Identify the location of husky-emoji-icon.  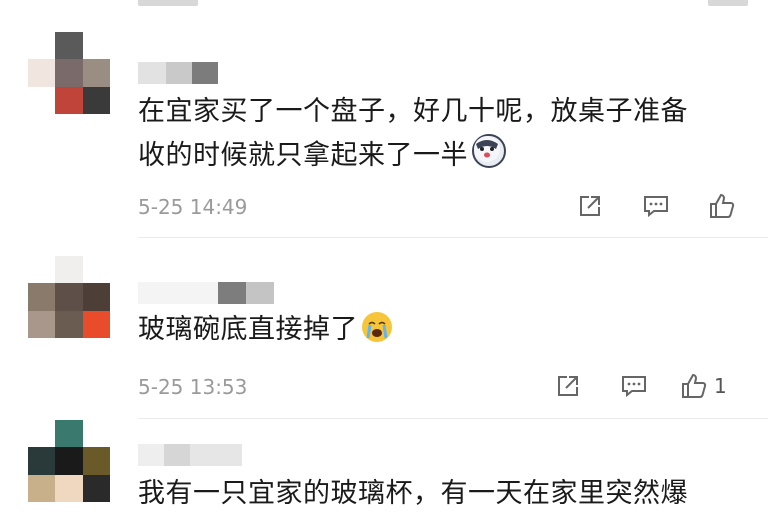
(489, 151).